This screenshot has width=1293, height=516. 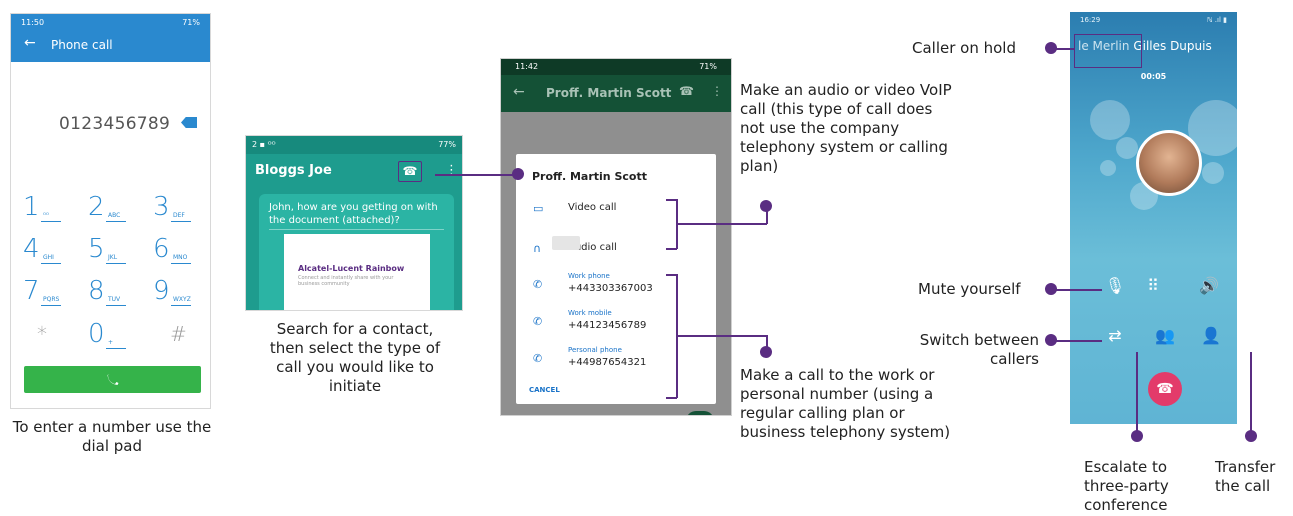 I want to click on dial-key-4: 4 GHI, so click(x=53, y=249).